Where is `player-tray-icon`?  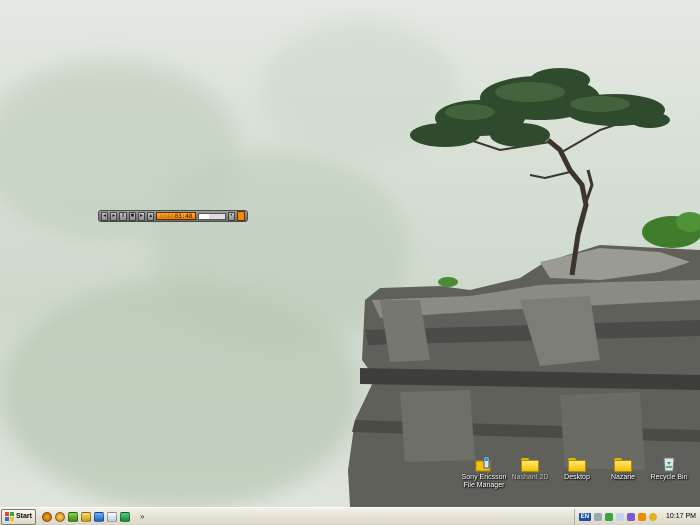
player-tray-icon is located at coordinates (642, 516).